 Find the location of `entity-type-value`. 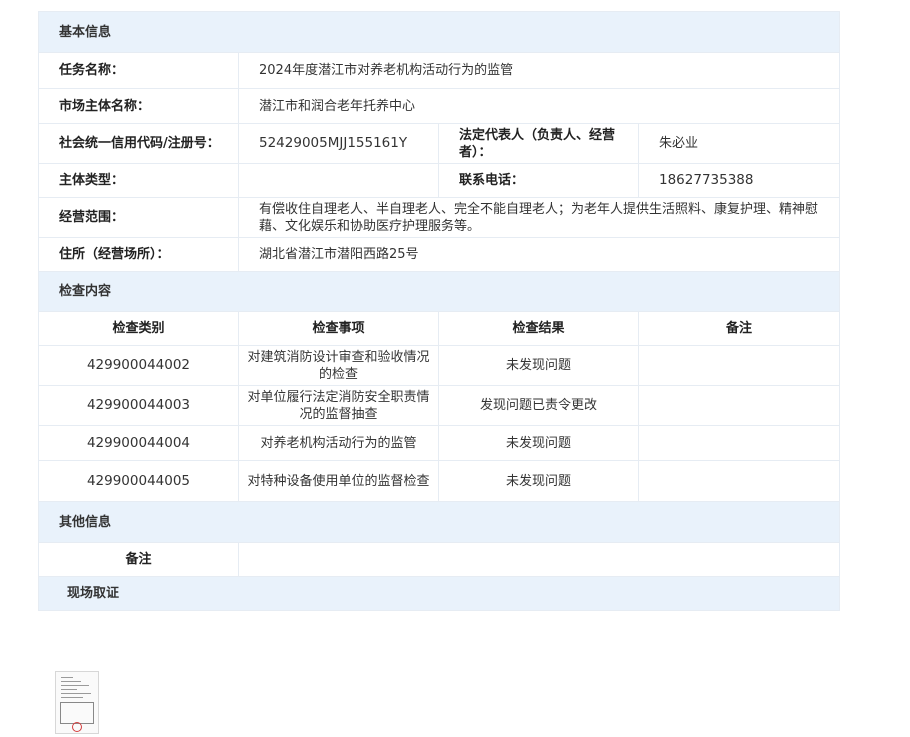

entity-type-value is located at coordinates (338, 180).